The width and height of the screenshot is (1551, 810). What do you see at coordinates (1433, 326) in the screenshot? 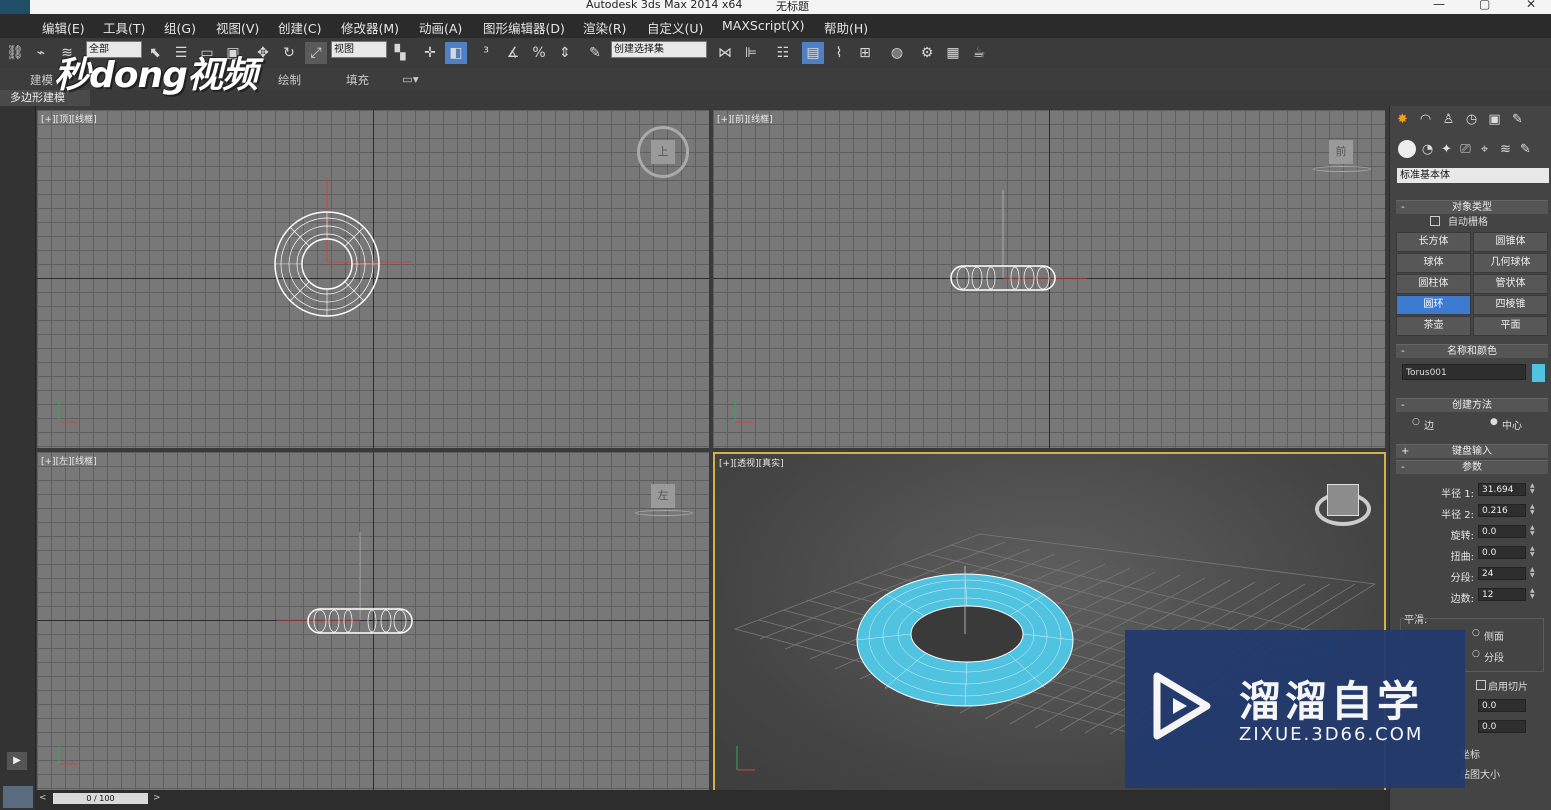
I see `teapot-button: 茶壶` at bounding box center [1433, 326].